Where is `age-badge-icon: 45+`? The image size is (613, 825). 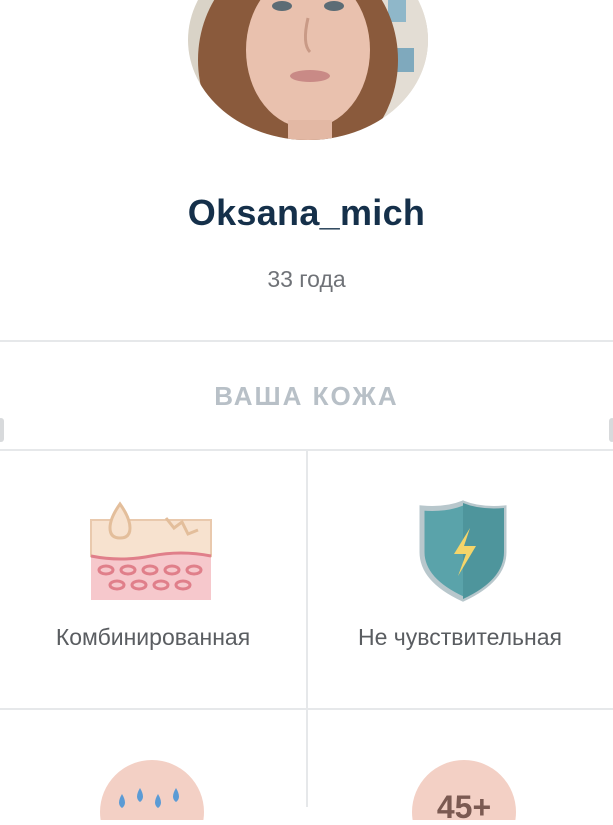 age-badge-icon: 45+ is located at coordinates (464, 792).